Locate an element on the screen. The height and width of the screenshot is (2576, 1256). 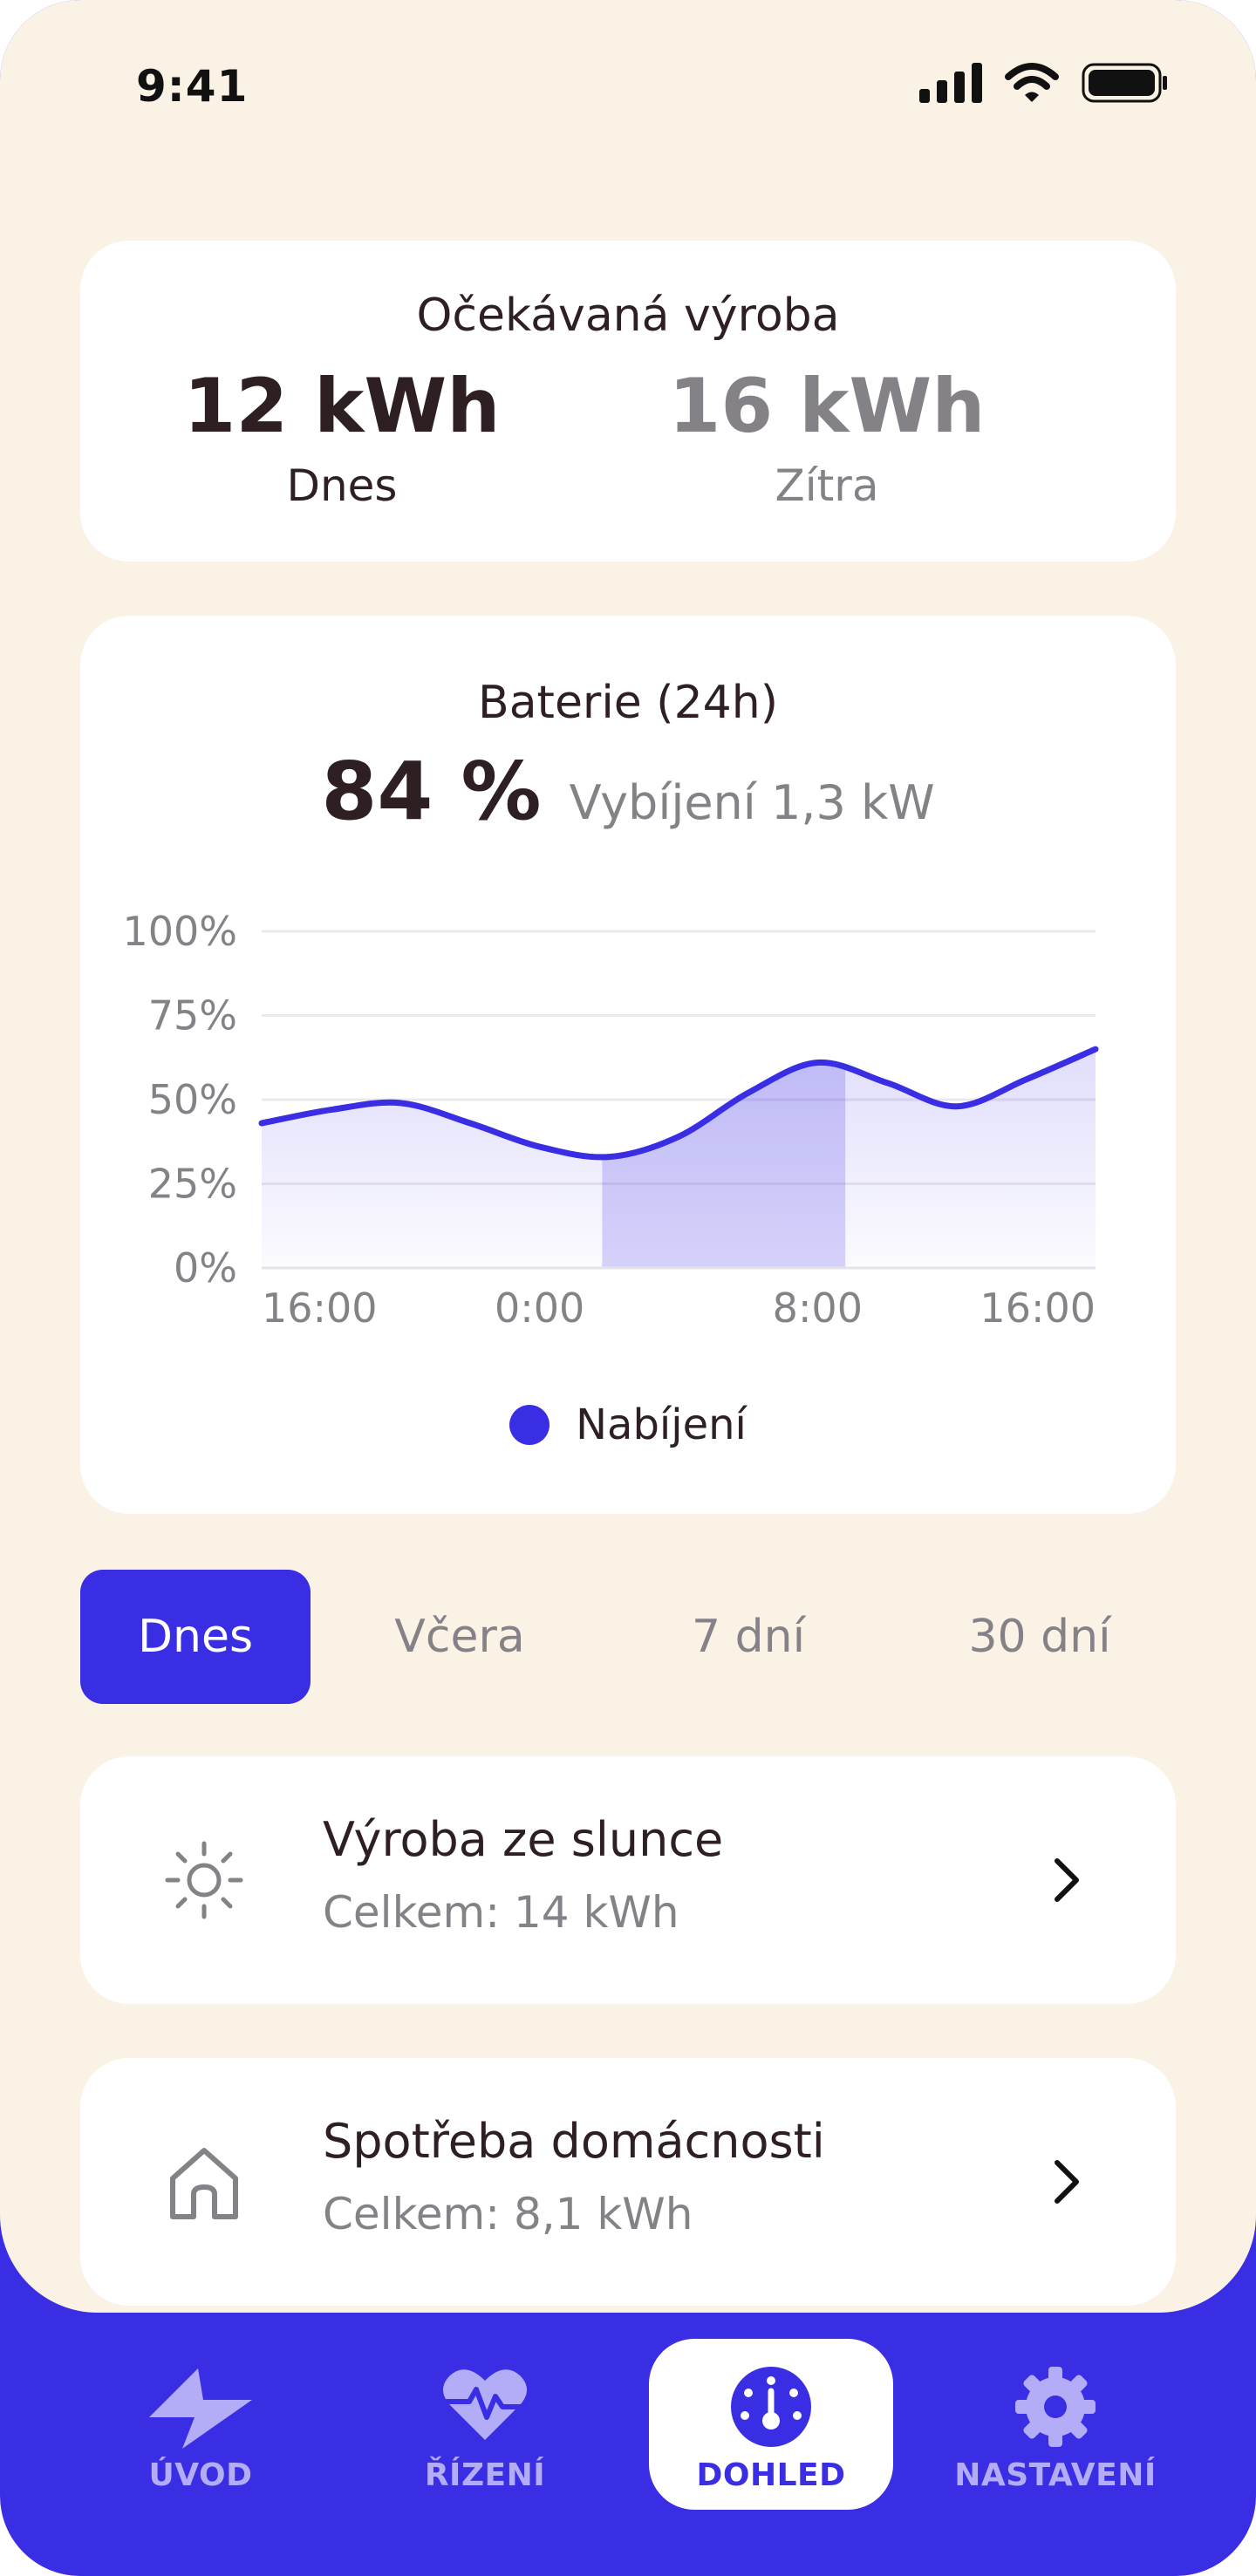
nav-settings: NASTAVENÍ is located at coordinates (1055, 2424).